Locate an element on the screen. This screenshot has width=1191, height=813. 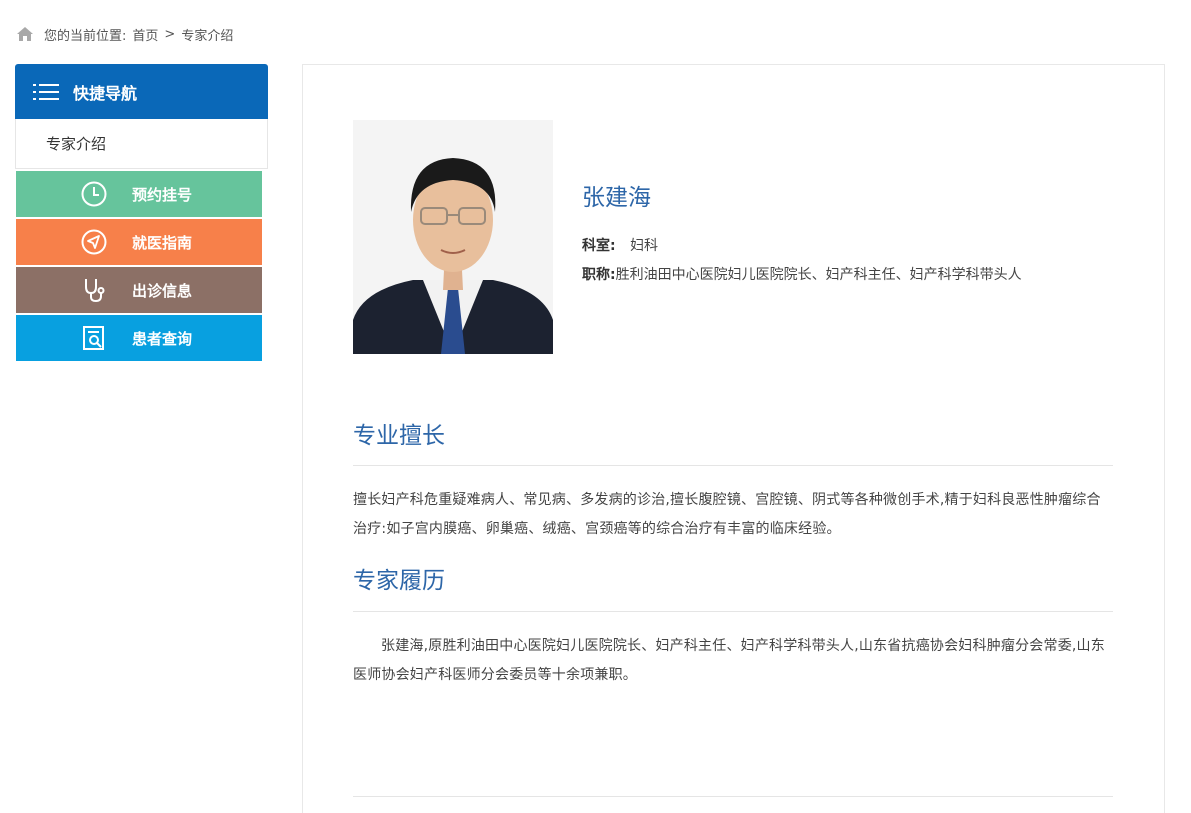
clock-icon is located at coordinates (94, 194).